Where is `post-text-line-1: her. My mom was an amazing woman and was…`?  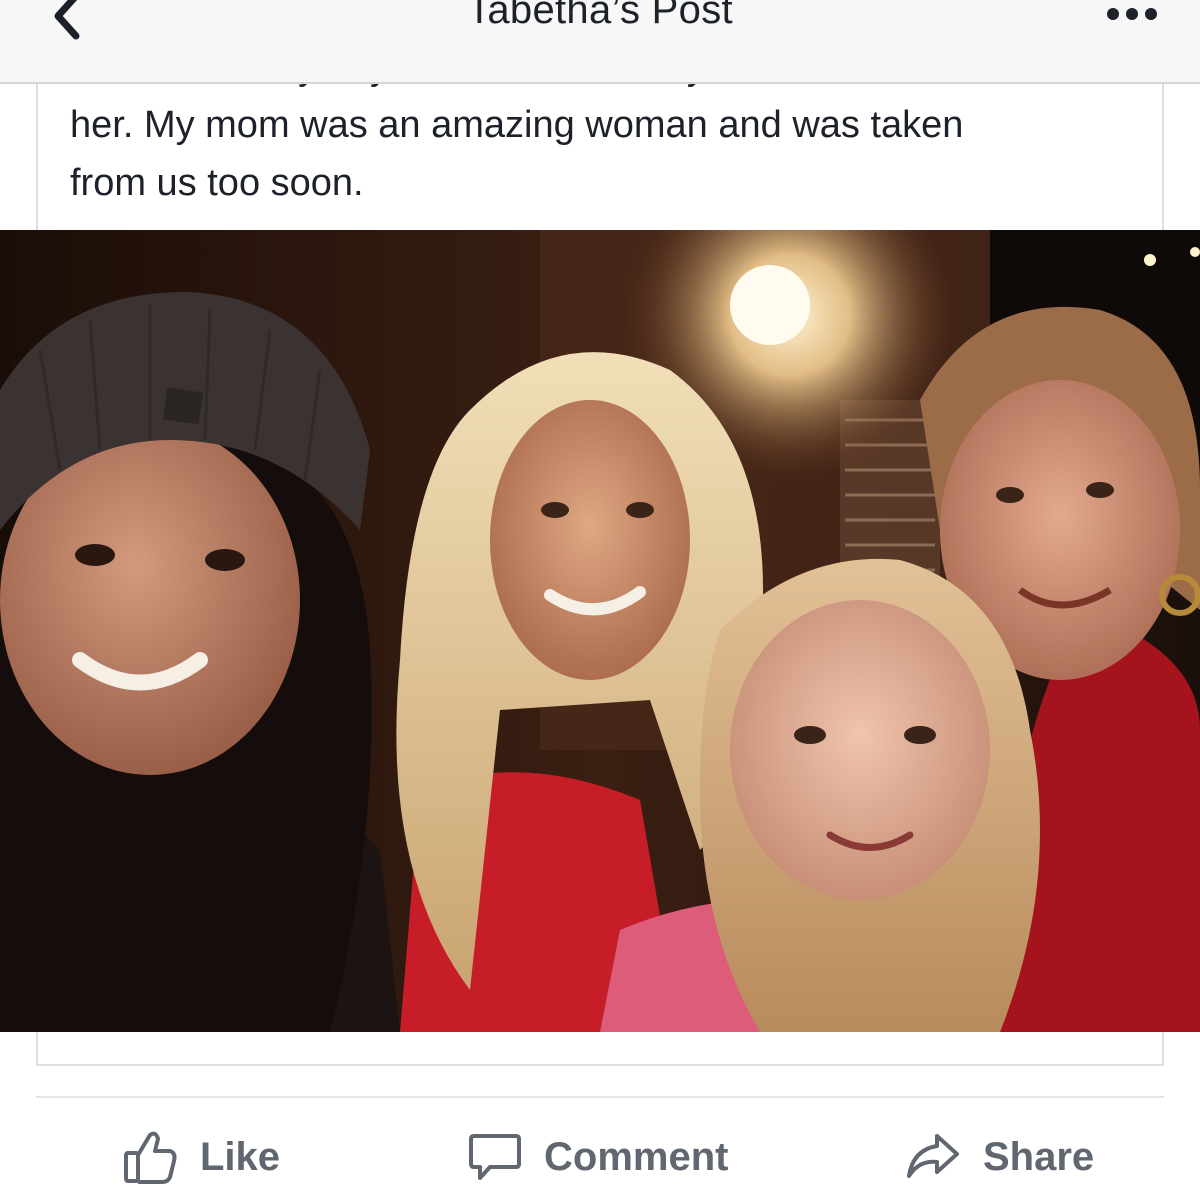 post-text-line-1: her. My mom was an amazing woman and was… is located at coordinates (517, 125).